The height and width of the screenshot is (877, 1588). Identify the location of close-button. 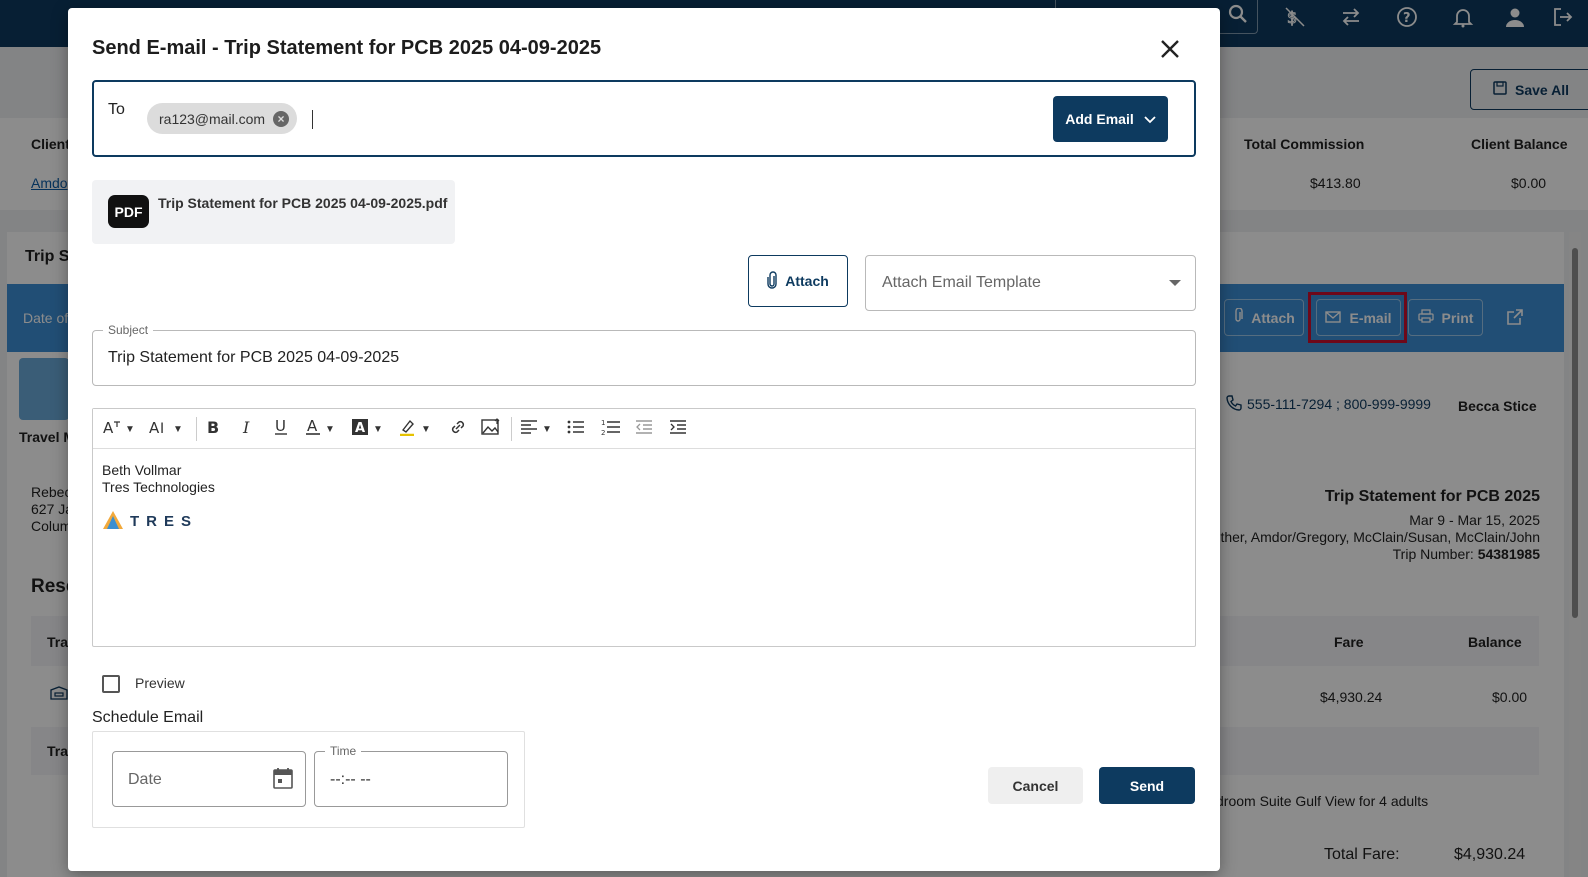
(1170, 50).